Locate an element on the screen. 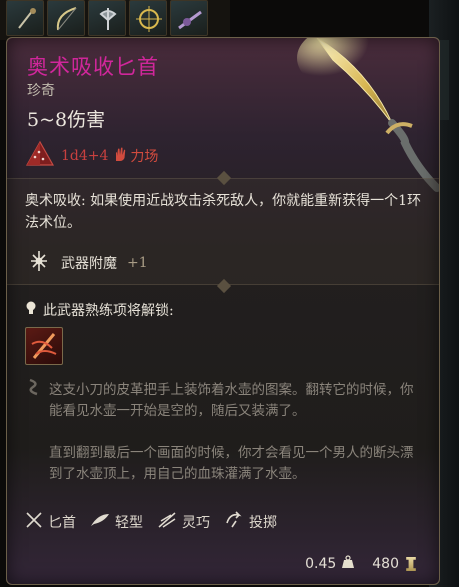 The height and width of the screenshot is (587, 459). damage-detail-row: 1d4+4 力场 is located at coordinates (91, 156).